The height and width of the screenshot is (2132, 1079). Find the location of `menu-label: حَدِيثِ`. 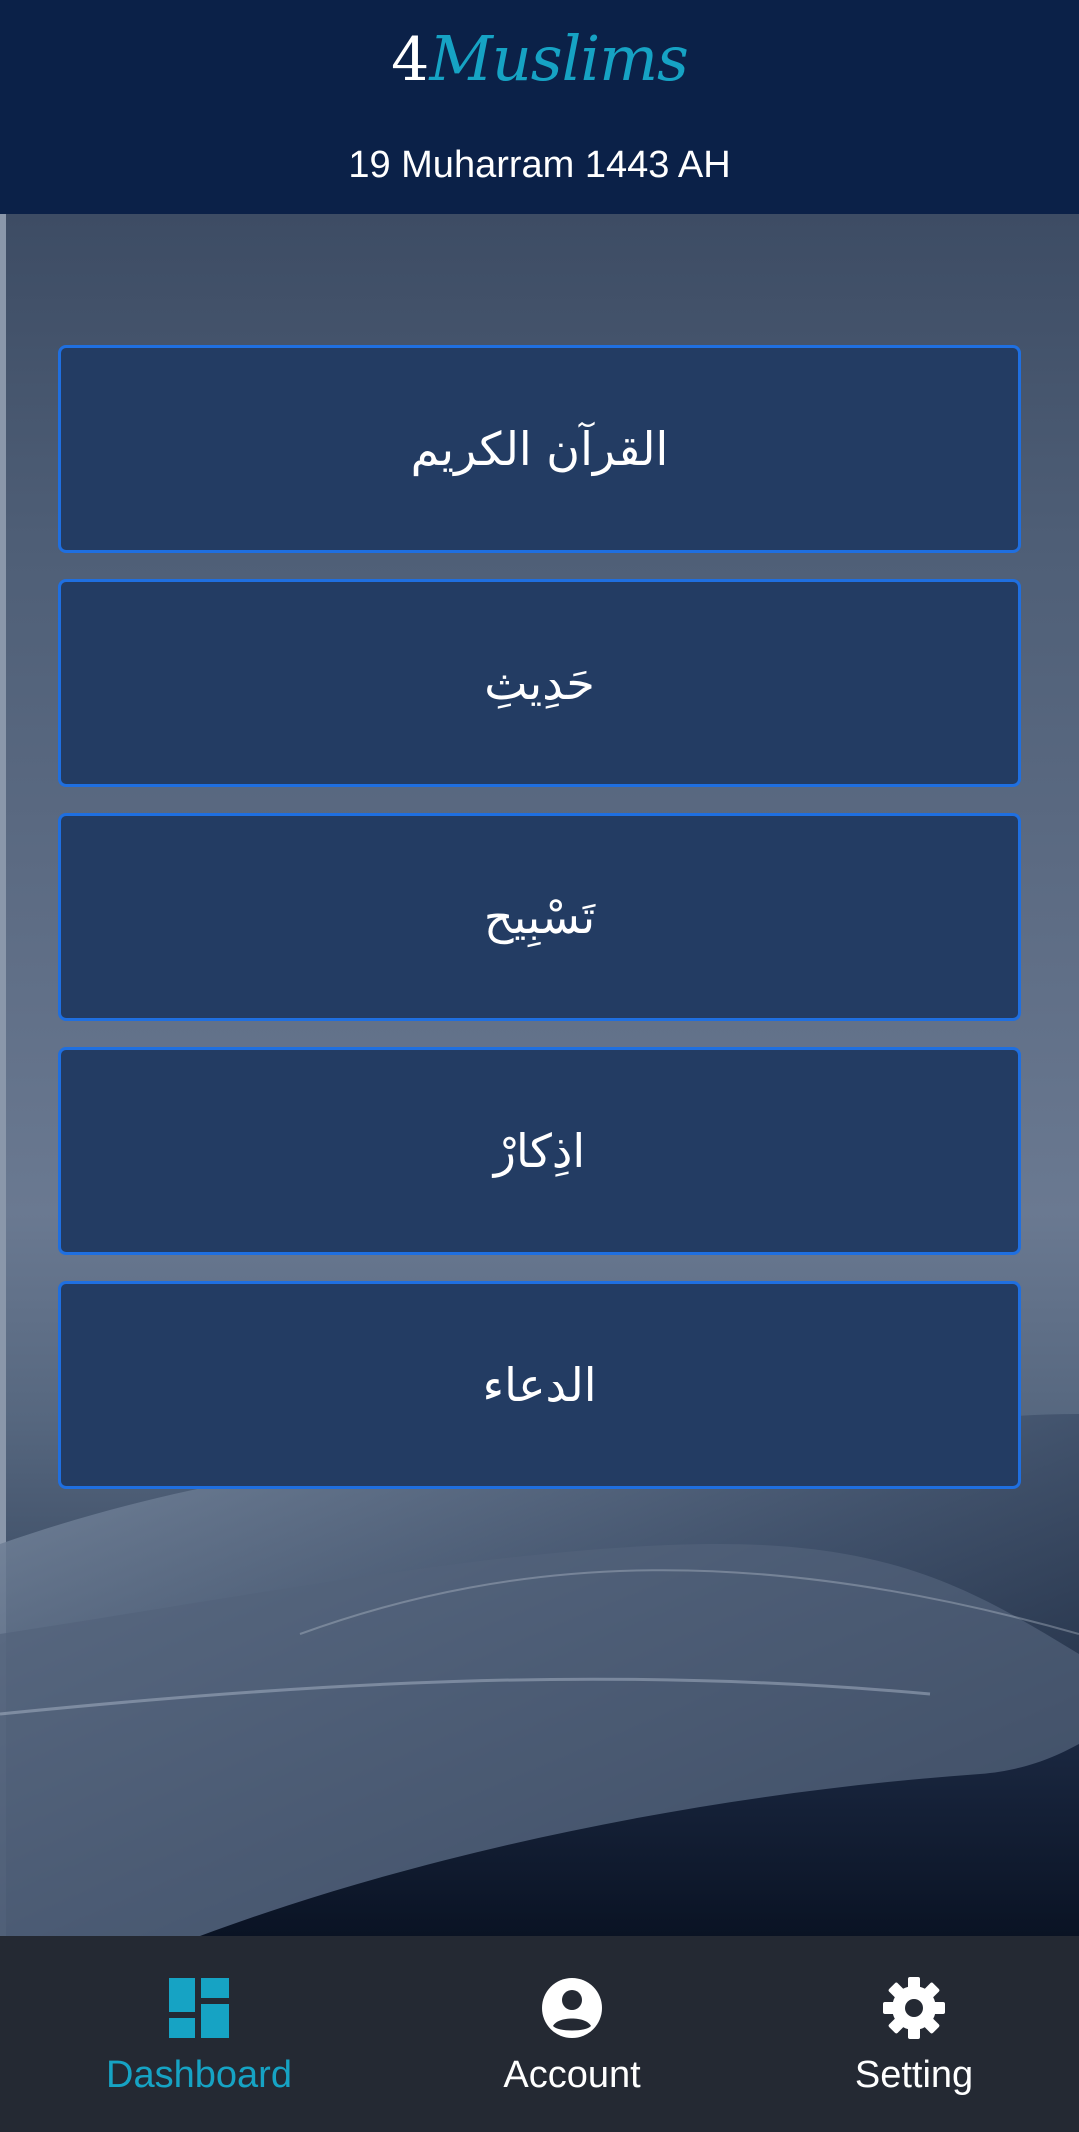

menu-label: حَدِيثِ is located at coordinates (539, 683).